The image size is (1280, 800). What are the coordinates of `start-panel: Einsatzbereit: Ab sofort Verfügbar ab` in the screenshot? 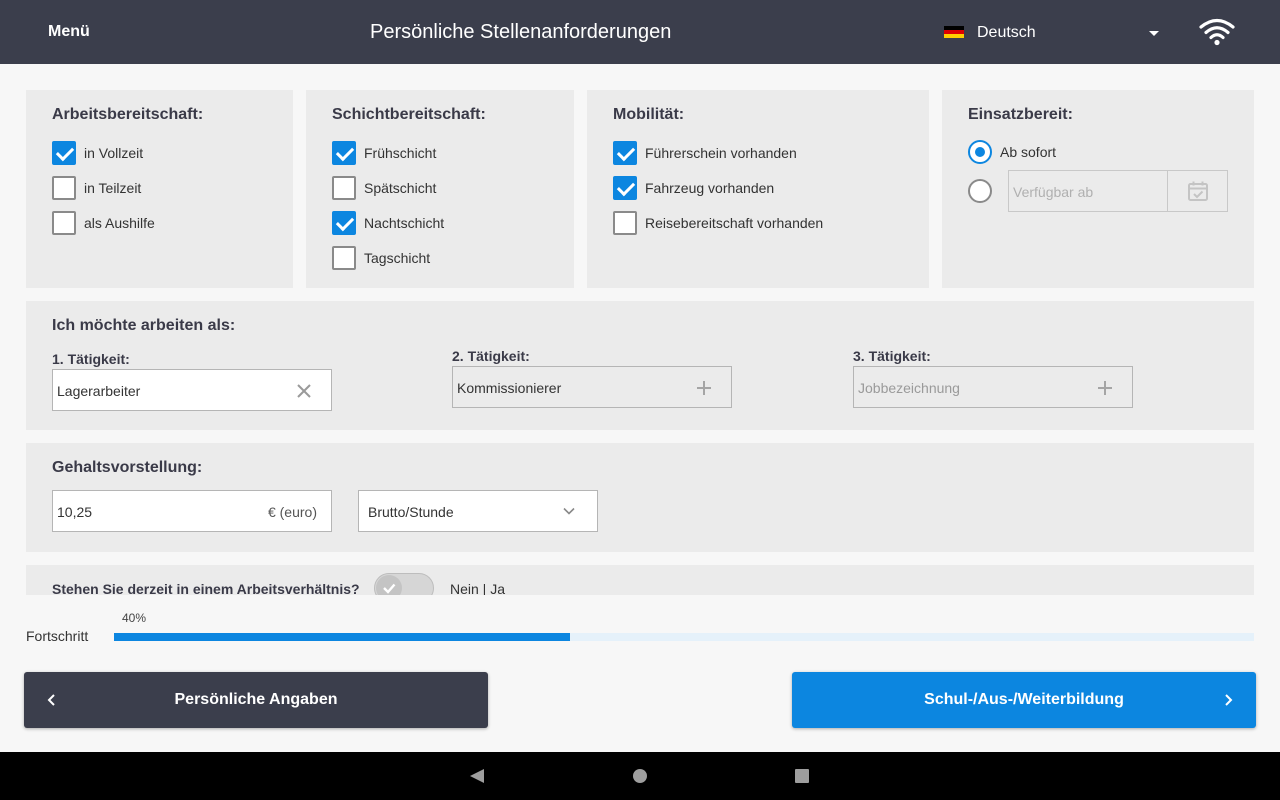 It's located at (1098, 189).